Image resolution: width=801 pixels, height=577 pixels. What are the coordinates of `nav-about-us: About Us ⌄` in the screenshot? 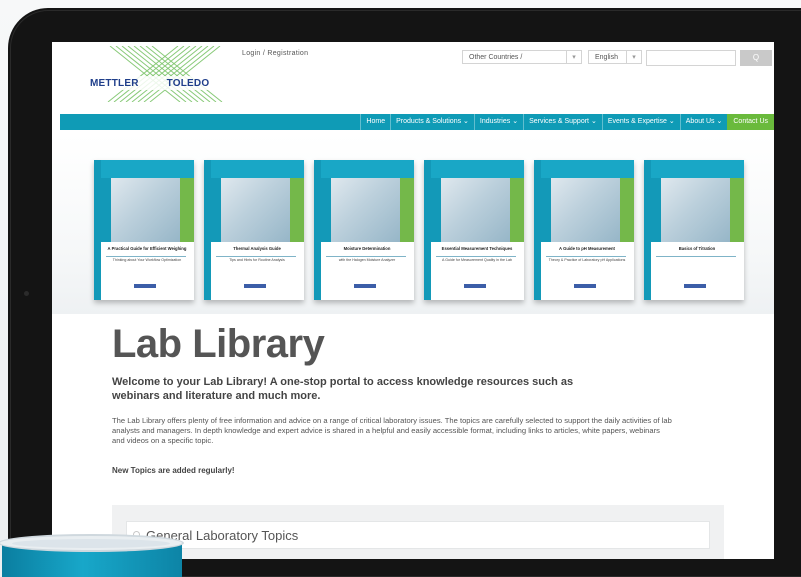 It's located at (703, 122).